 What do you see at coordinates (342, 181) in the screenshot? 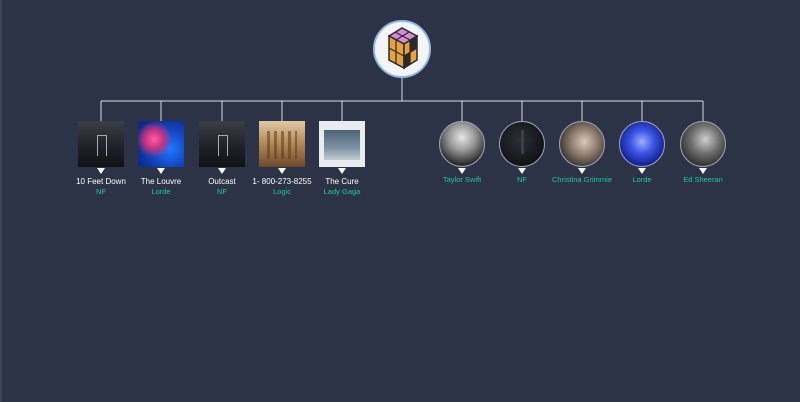
I see `album-title: The Cure` at bounding box center [342, 181].